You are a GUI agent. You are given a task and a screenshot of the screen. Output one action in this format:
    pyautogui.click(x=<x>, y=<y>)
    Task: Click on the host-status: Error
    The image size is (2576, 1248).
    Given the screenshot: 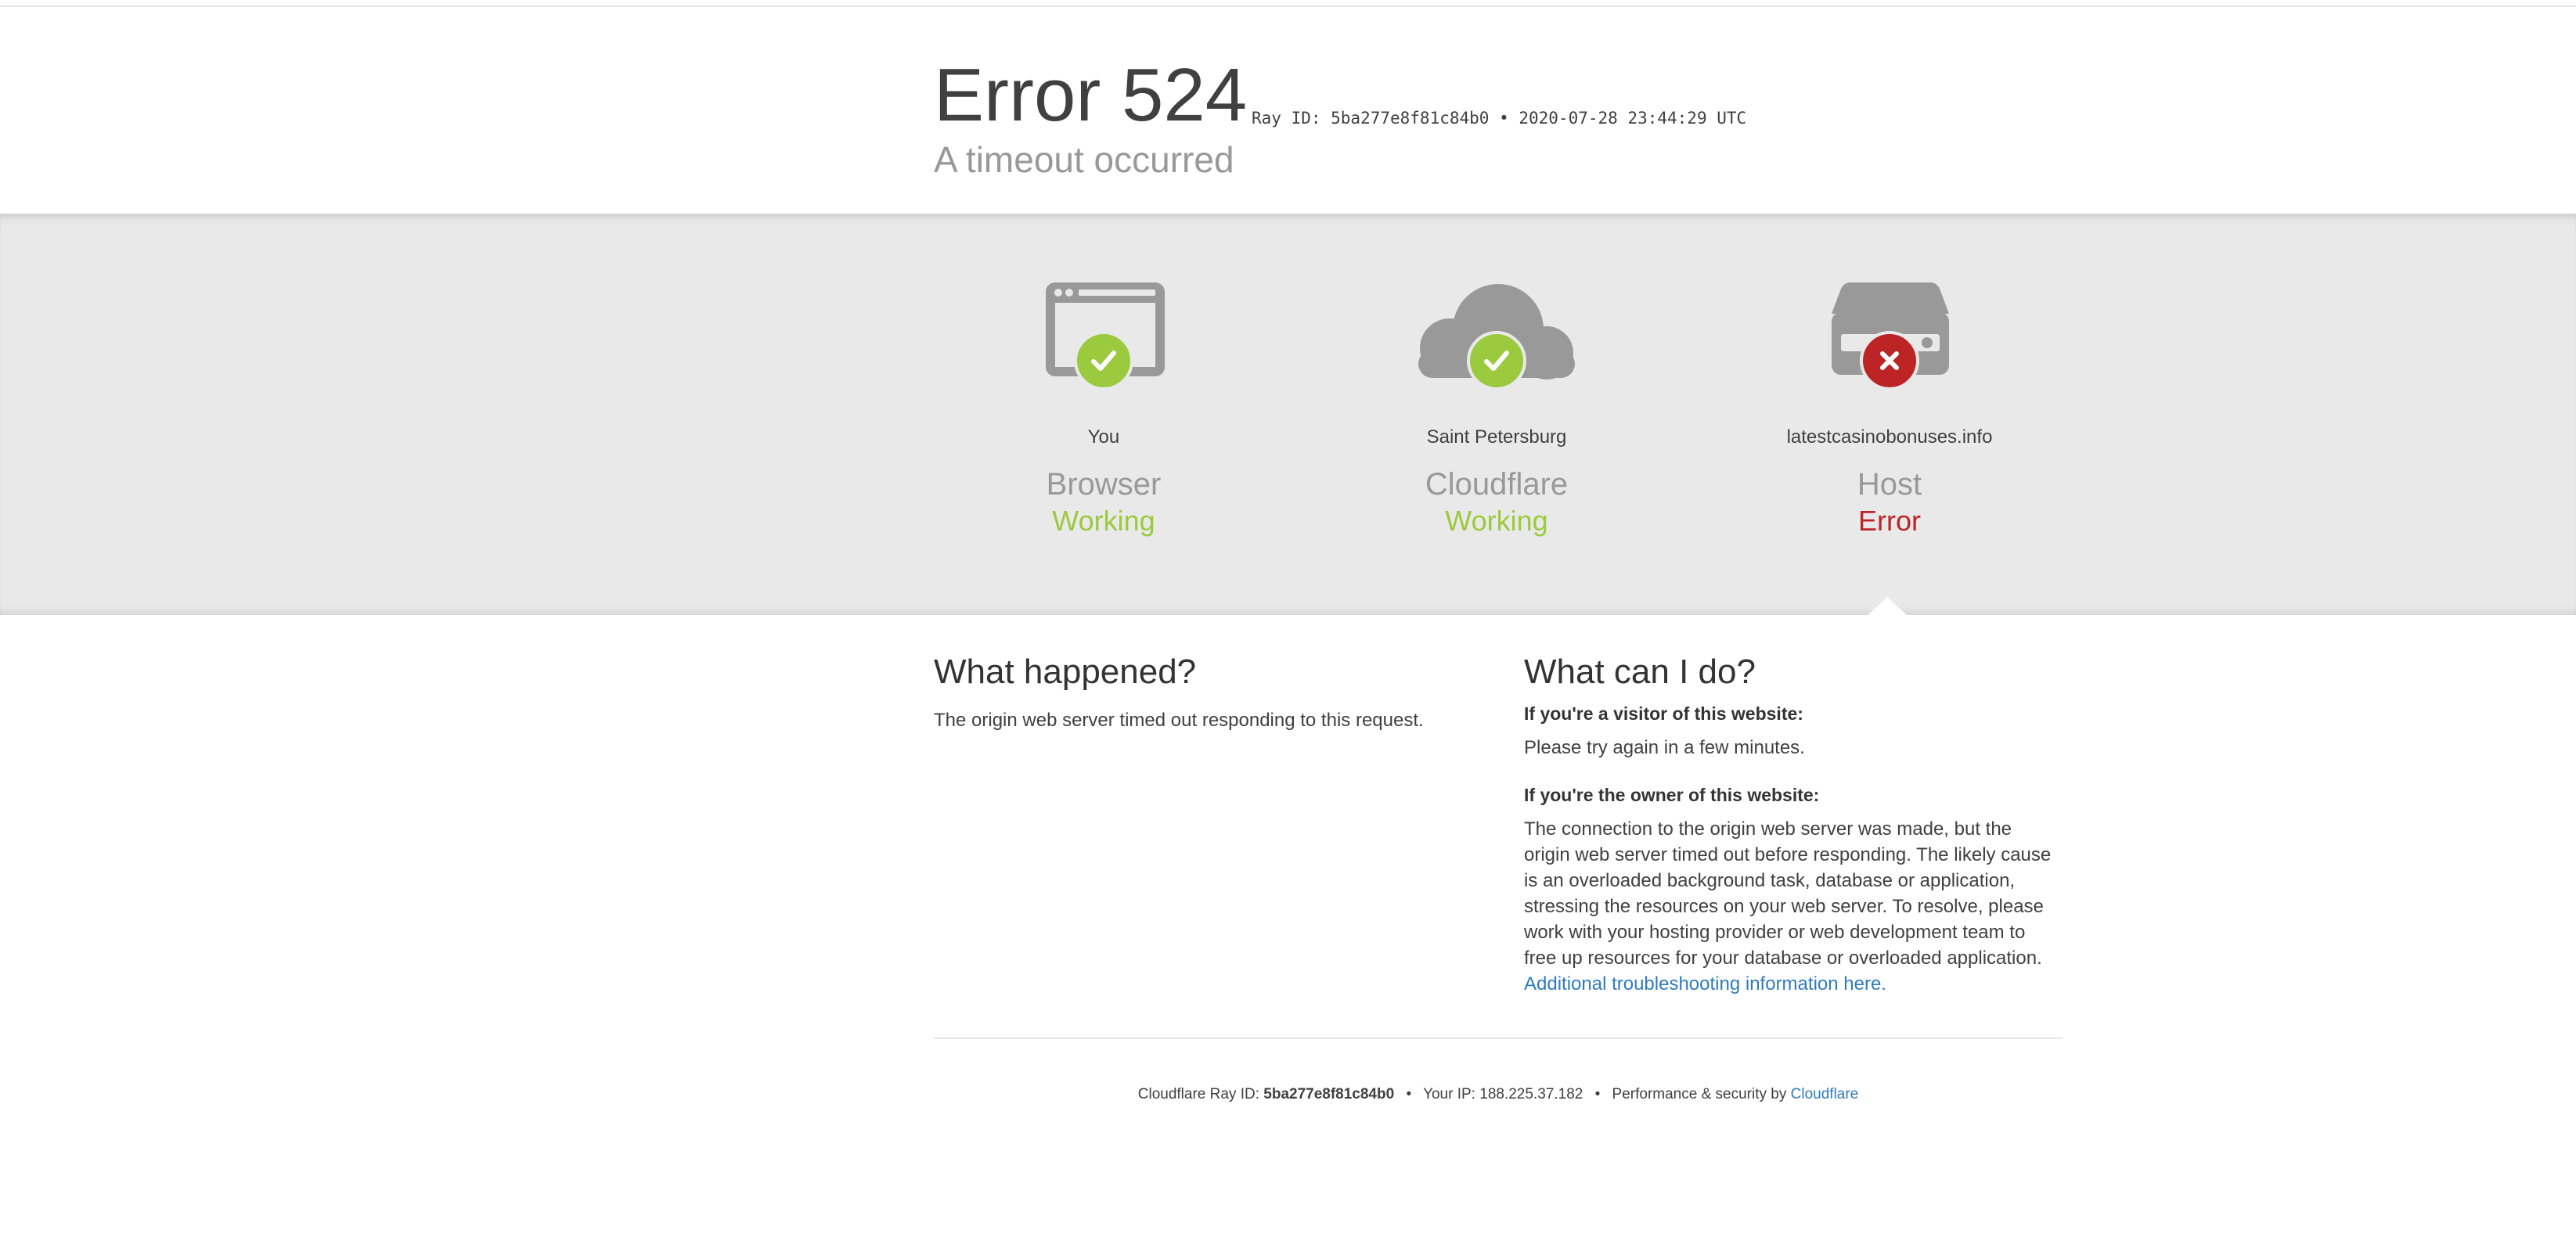 What is the action you would take?
    pyautogui.click(x=1889, y=521)
    